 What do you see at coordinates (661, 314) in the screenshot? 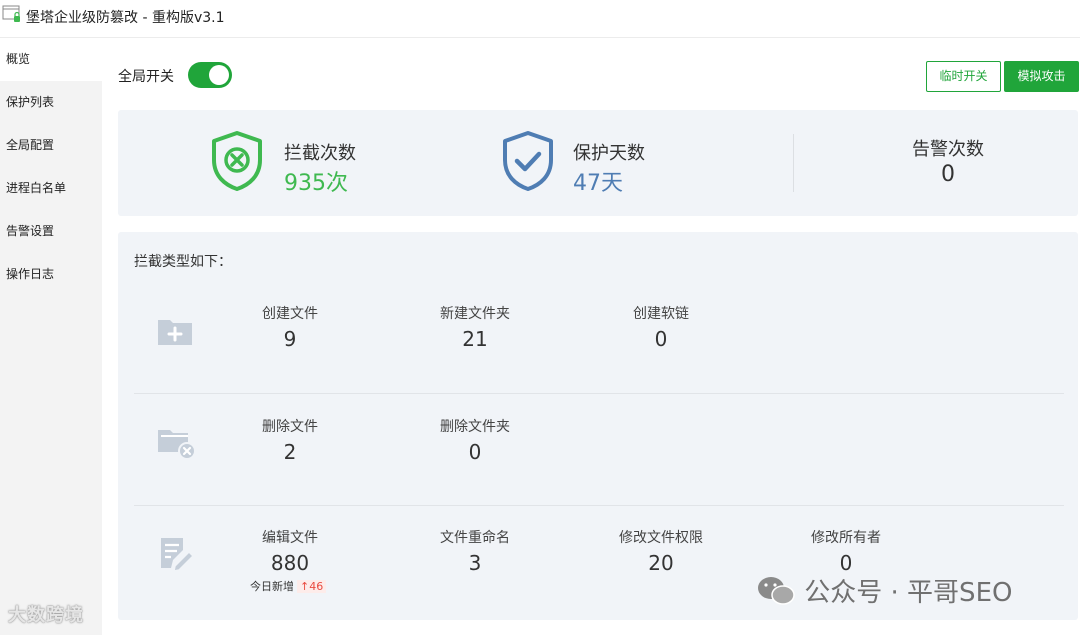
I see `type-label: 创建软链` at bounding box center [661, 314].